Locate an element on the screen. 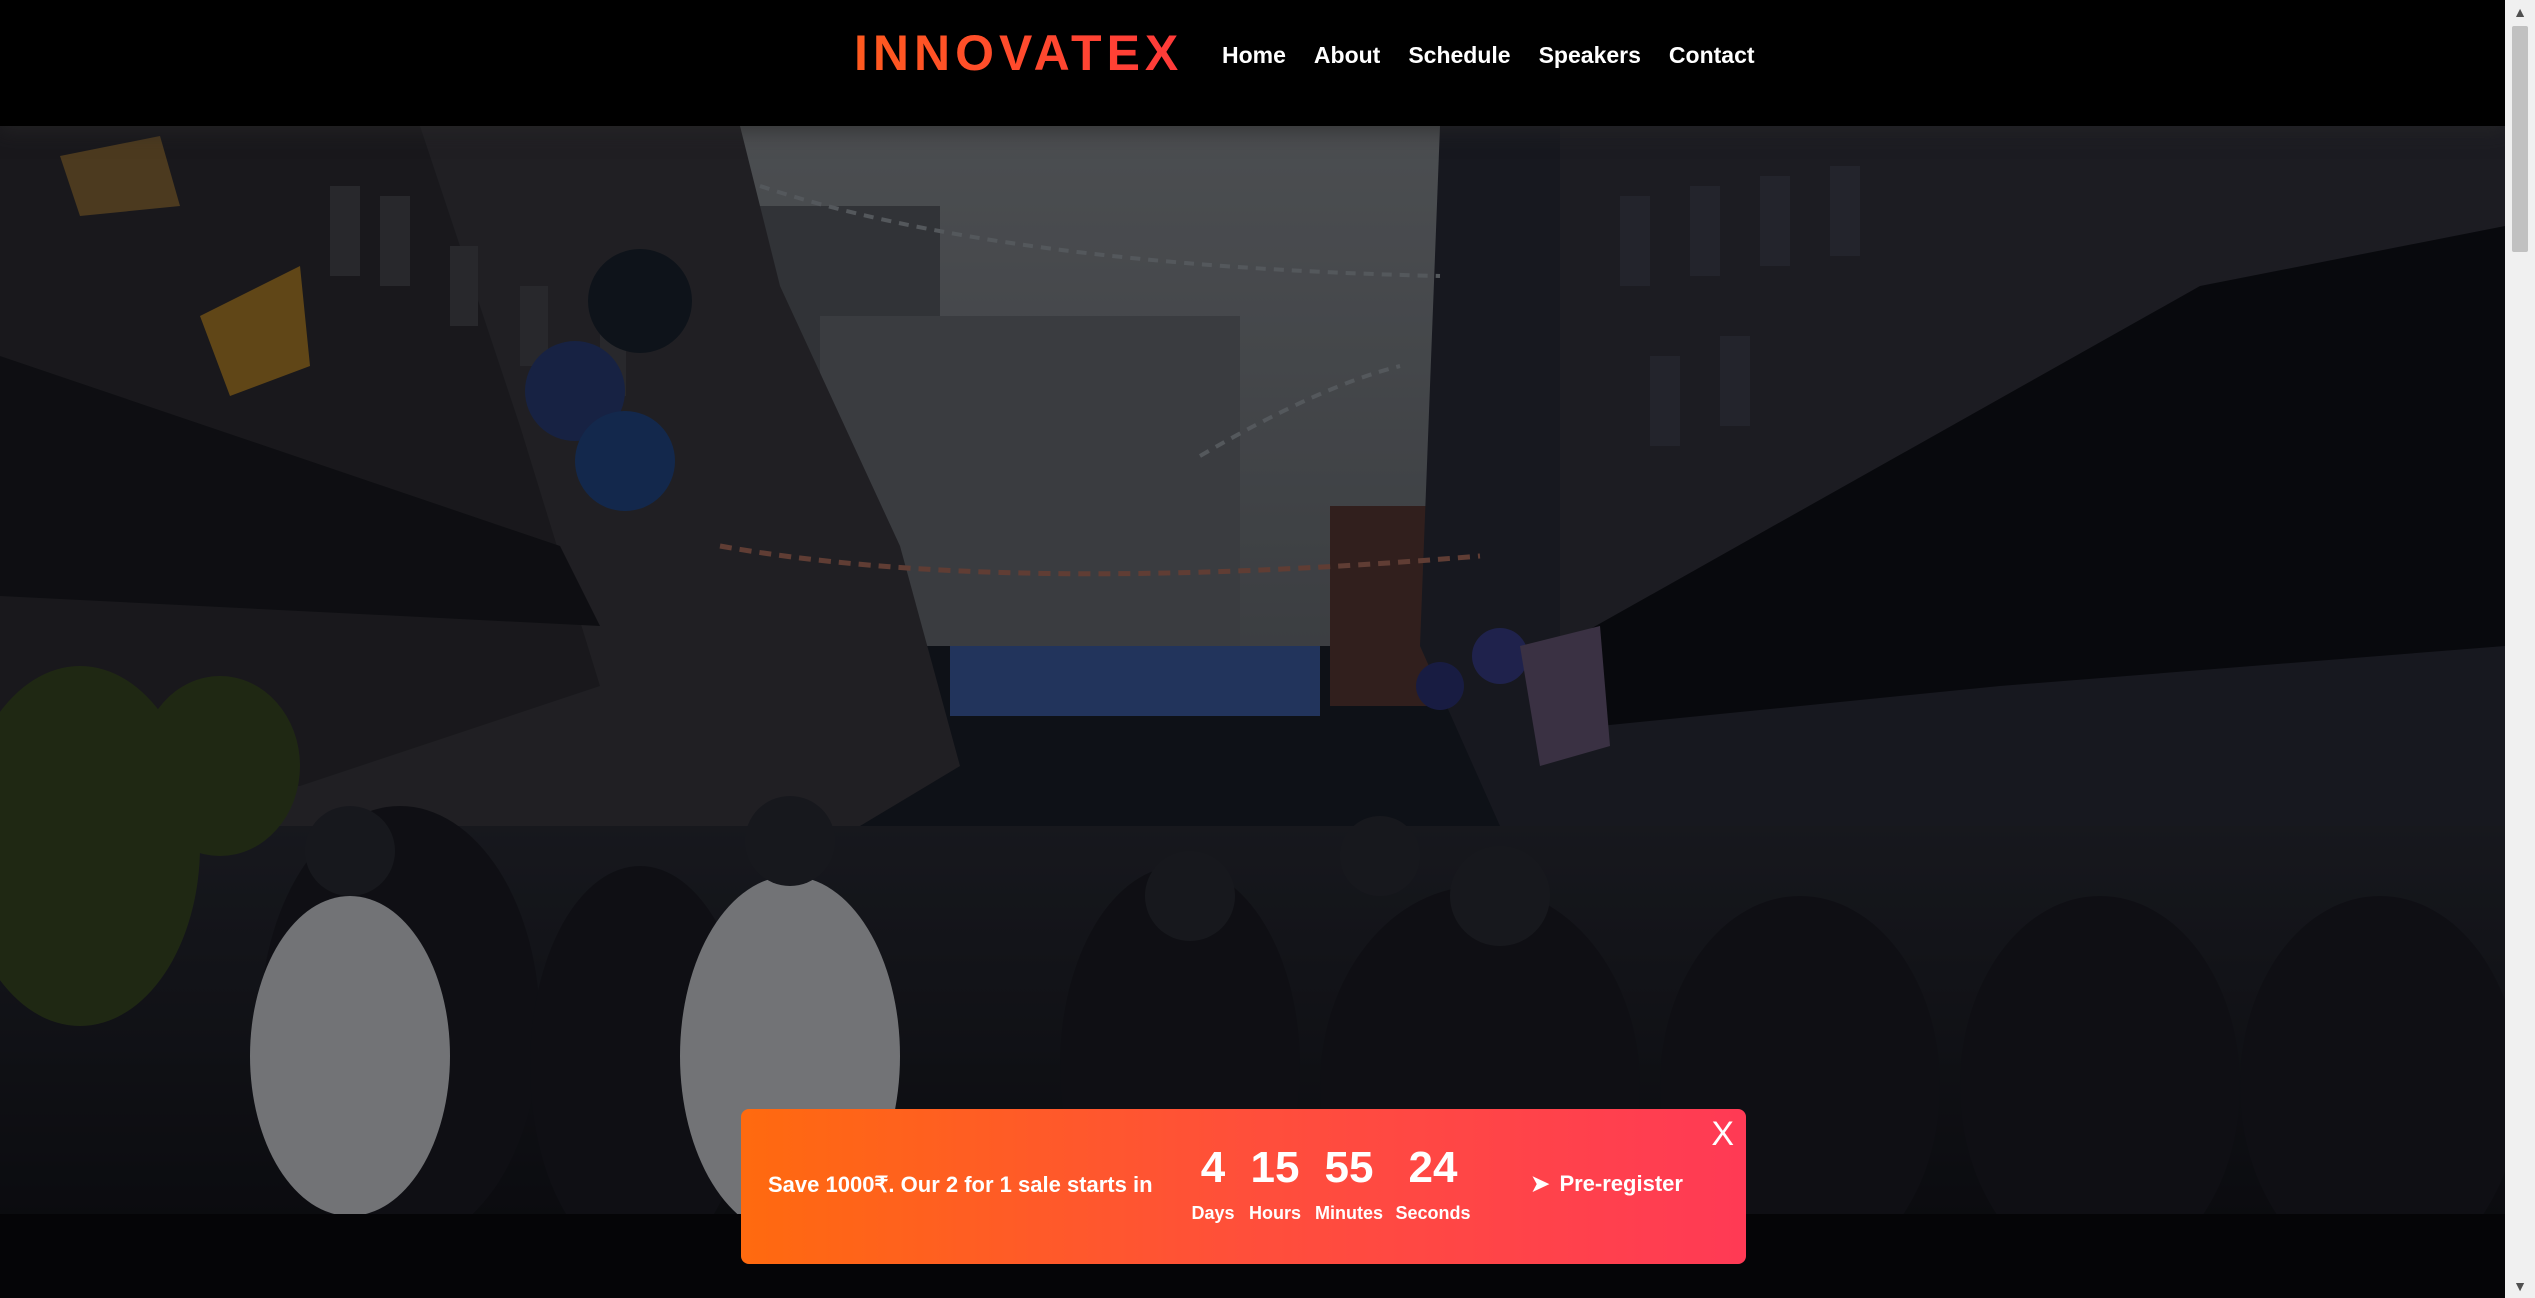  countdown-days: 4 Days is located at coordinates (1212, 1184).